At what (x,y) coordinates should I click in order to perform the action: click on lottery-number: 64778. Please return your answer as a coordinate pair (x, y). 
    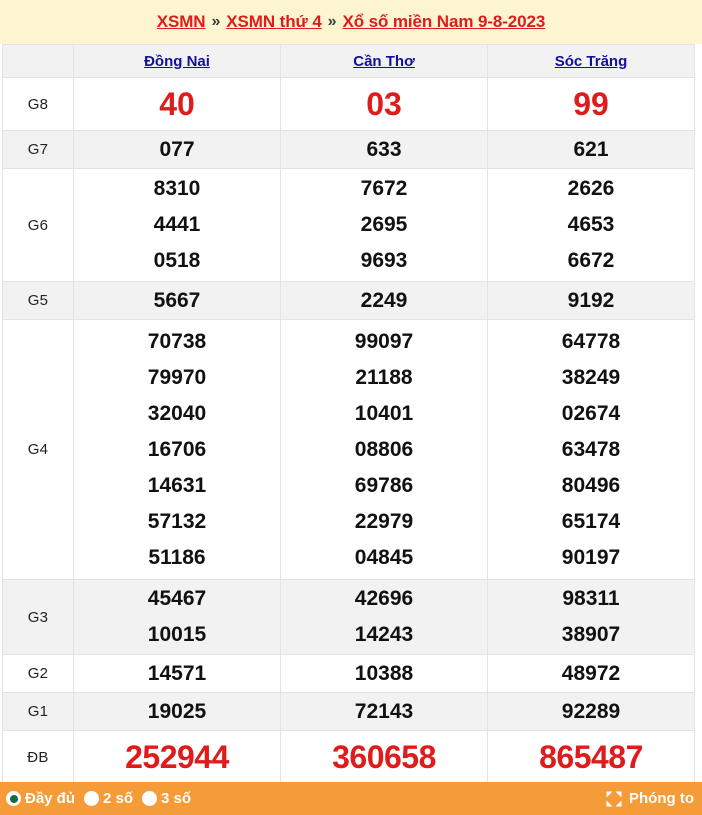
    Looking at the image, I should click on (591, 341).